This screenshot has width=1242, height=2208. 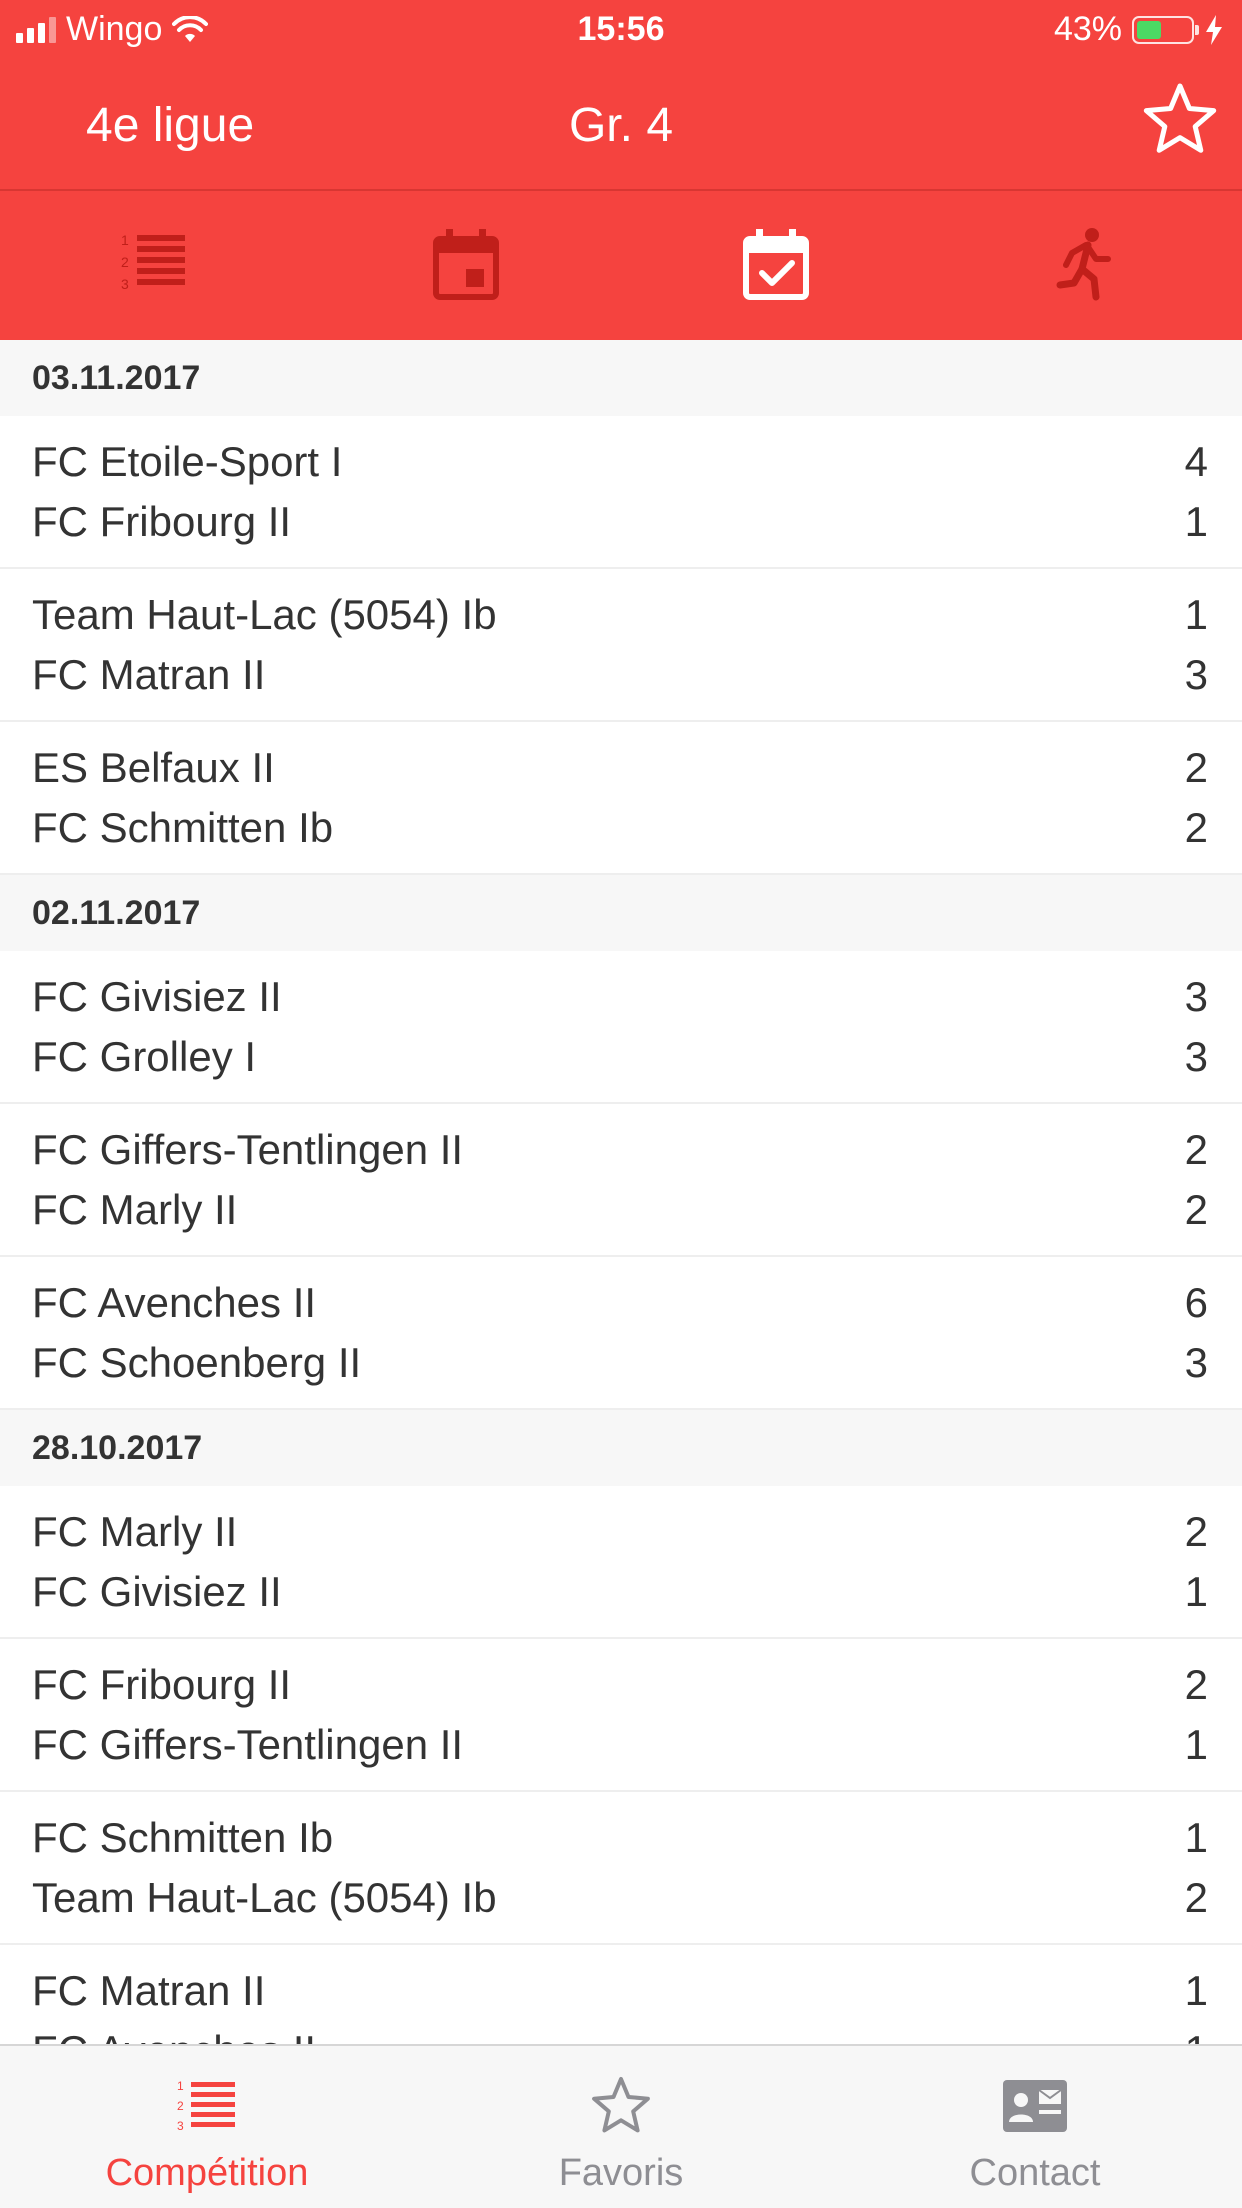 What do you see at coordinates (1196, 1302) in the screenshot?
I see `home-score: 6` at bounding box center [1196, 1302].